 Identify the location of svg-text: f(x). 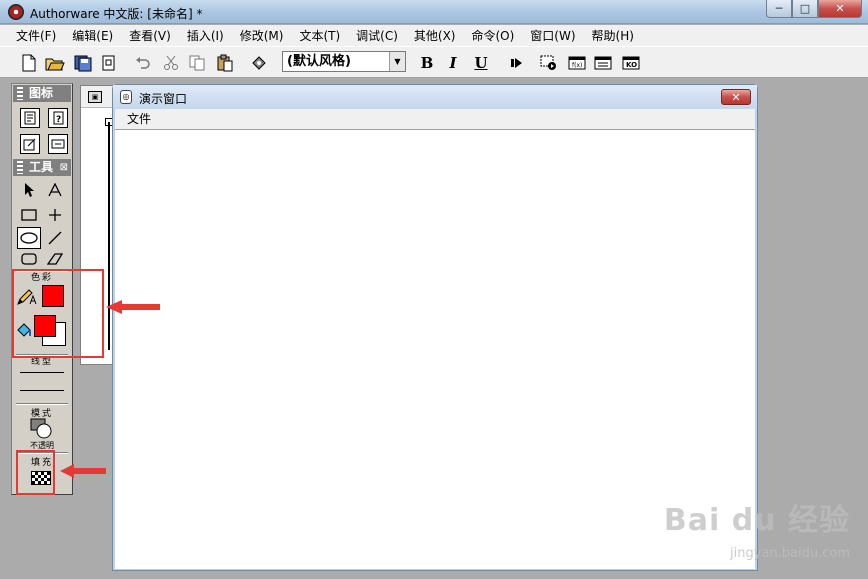
(577, 65).